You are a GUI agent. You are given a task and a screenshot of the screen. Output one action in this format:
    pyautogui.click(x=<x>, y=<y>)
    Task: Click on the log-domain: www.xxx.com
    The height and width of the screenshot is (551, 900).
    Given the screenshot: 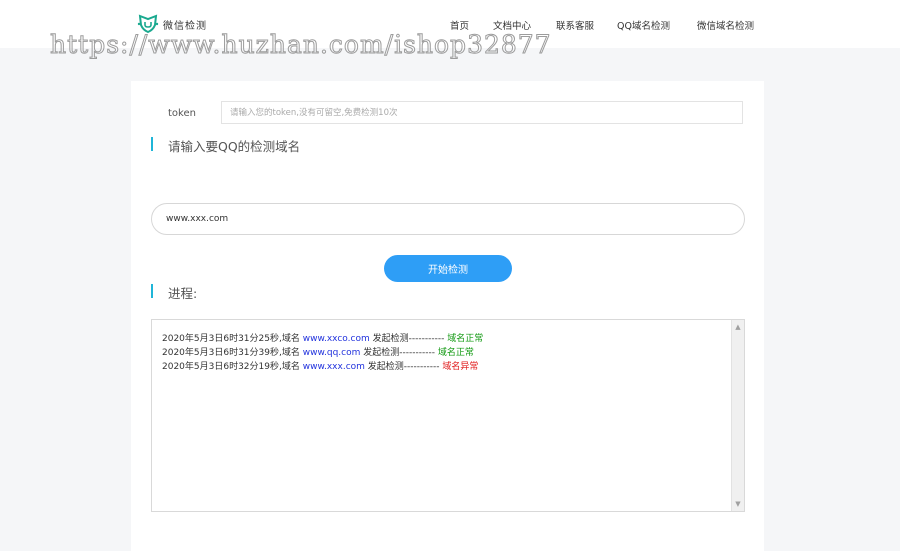 What is the action you would take?
    pyautogui.click(x=333, y=367)
    